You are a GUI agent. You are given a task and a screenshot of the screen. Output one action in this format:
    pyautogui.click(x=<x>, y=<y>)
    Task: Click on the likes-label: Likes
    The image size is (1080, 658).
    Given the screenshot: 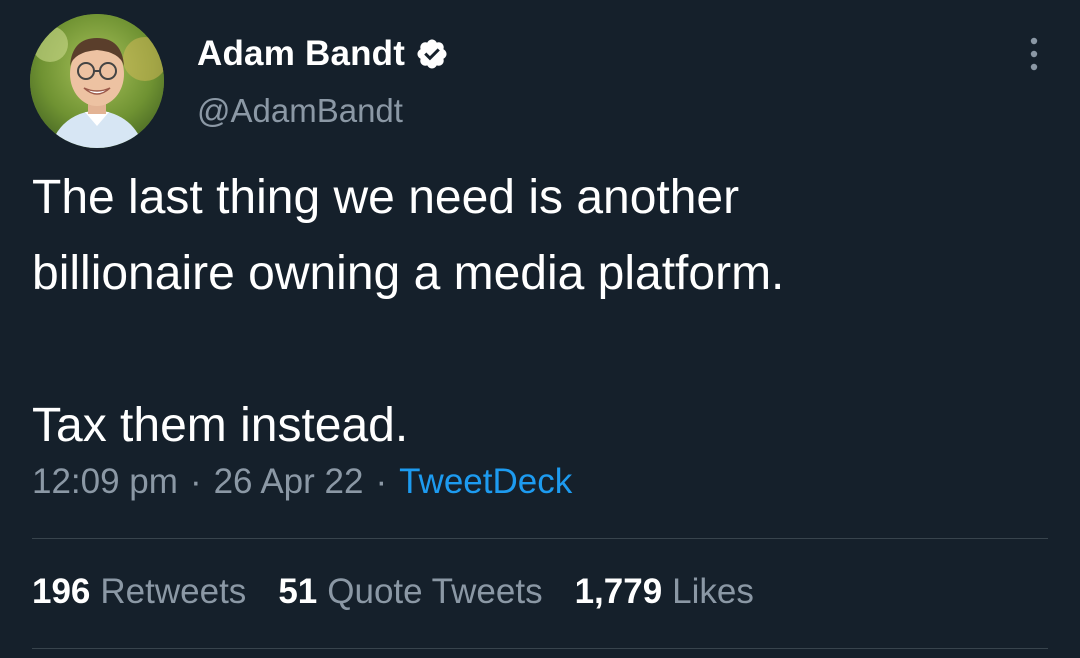 What is the action you would take?
    pyautogui.click(x=713, y=591)
    